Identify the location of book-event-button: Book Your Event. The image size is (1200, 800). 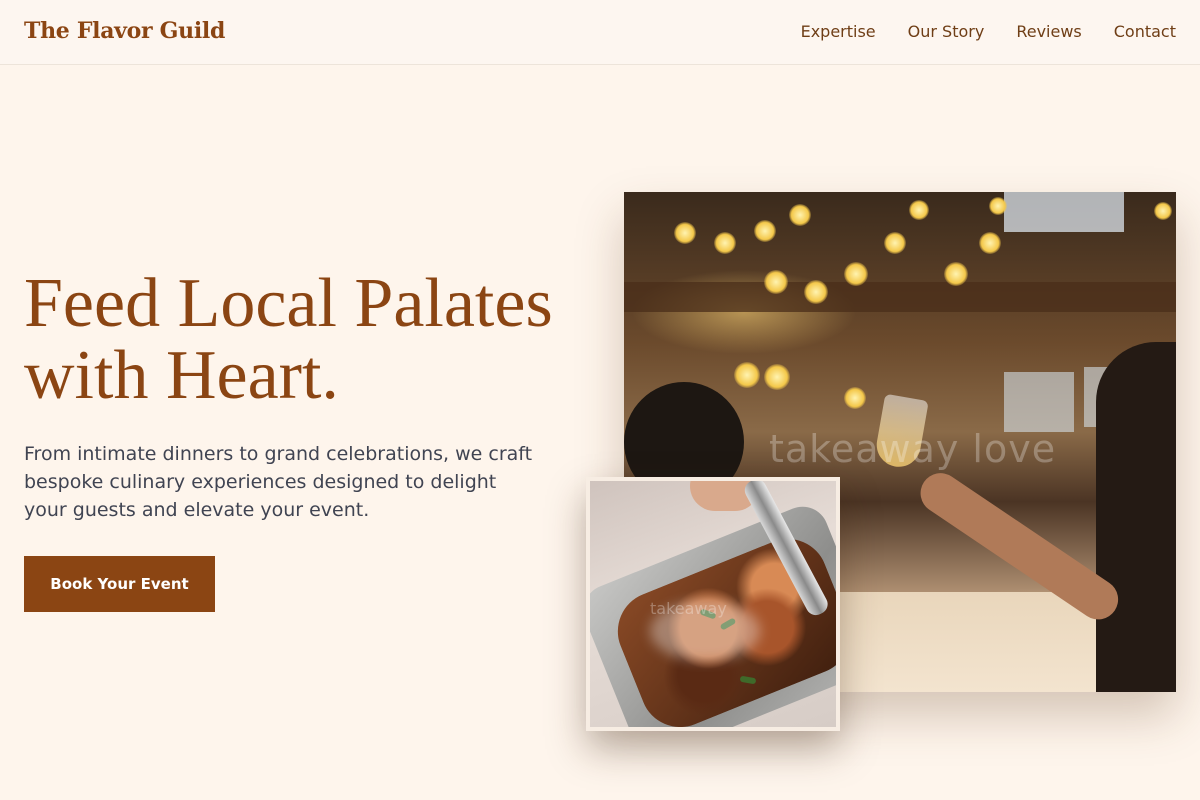
(119, 584).